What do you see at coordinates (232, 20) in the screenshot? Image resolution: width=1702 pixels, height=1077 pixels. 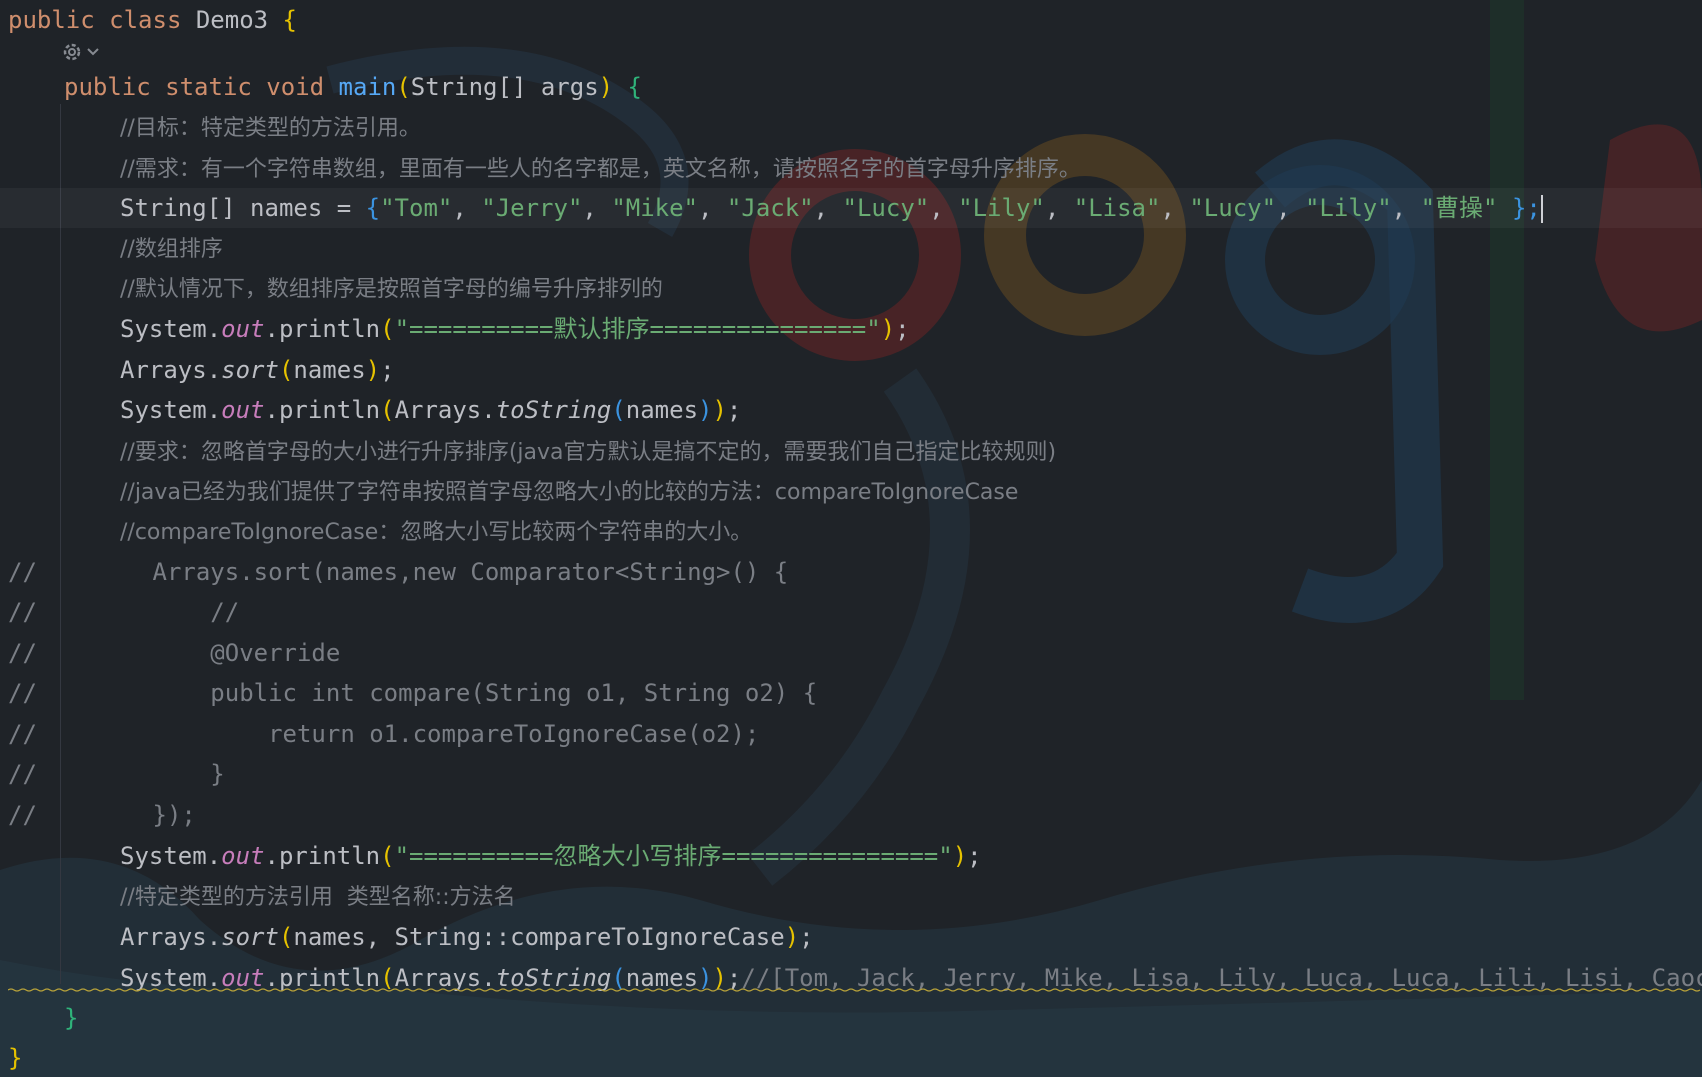 I see `class-name: Demo3` at bounding box center [232, 20].